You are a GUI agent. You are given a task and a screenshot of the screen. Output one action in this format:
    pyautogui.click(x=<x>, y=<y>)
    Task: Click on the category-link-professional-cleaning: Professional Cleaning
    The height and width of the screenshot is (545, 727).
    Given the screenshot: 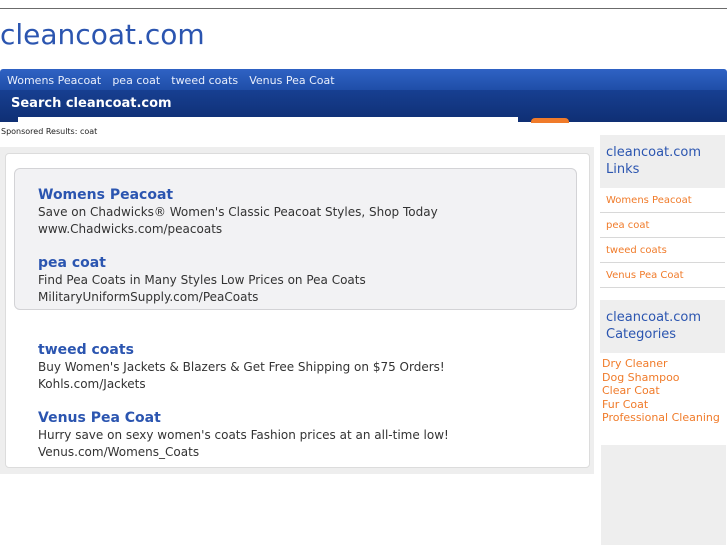 What is the action you would take?
    pyautogui.click(x=663, y=418)
    